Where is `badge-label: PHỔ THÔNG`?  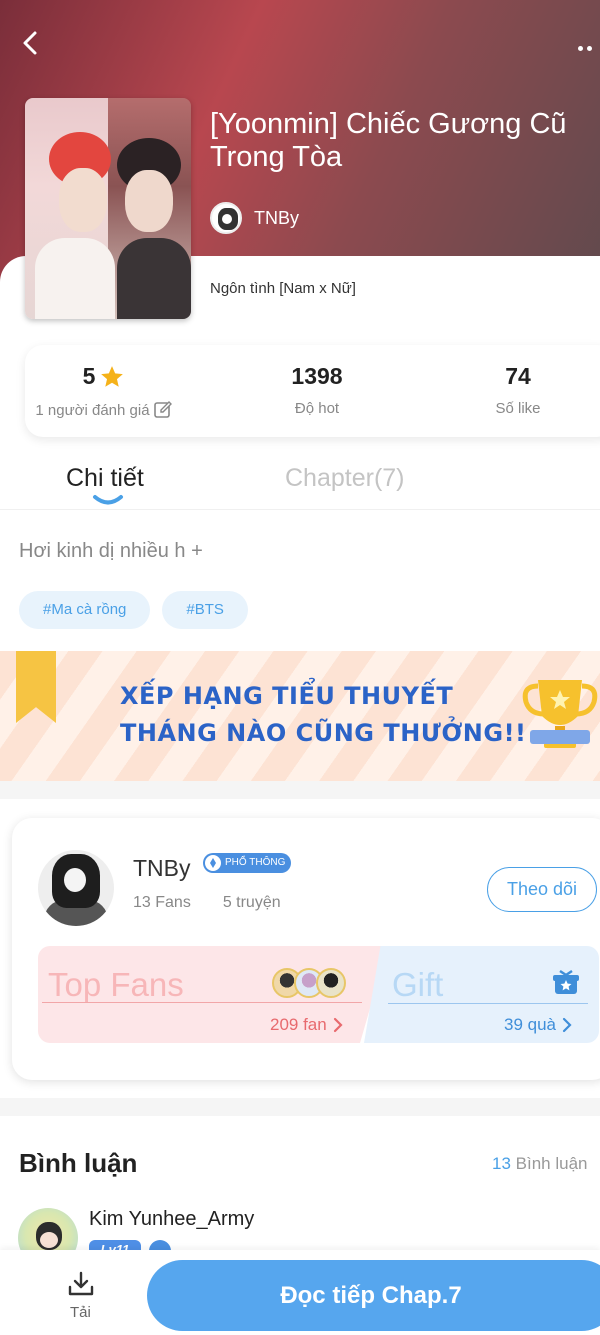
badge-label: PHỔ THÔNG is located at coordinates (255, 862).